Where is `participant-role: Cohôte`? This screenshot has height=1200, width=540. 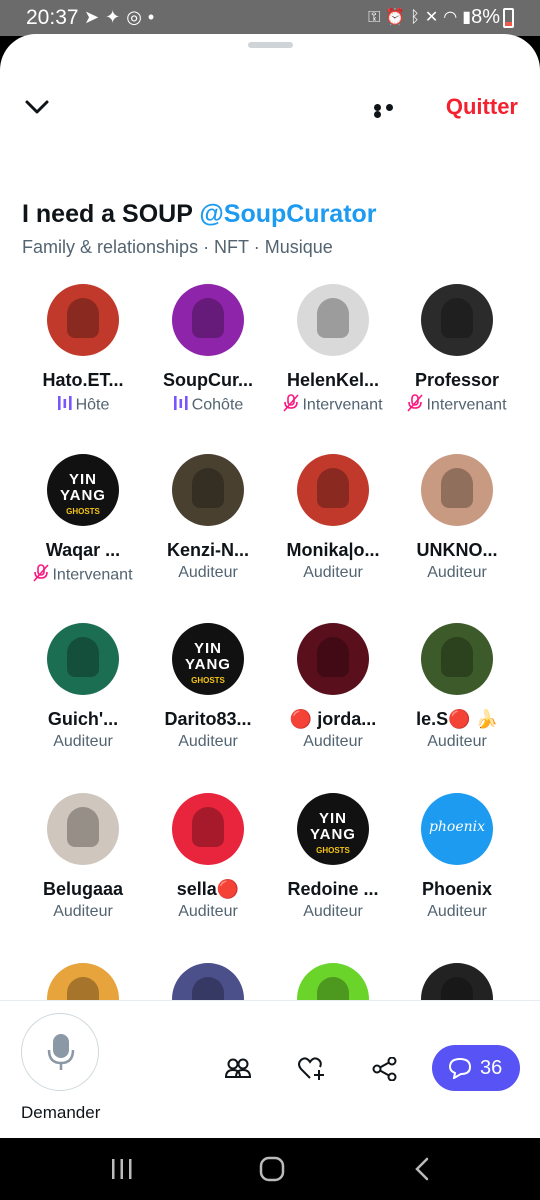
participant-role: Cohôte is located at coordinates (208, 405).